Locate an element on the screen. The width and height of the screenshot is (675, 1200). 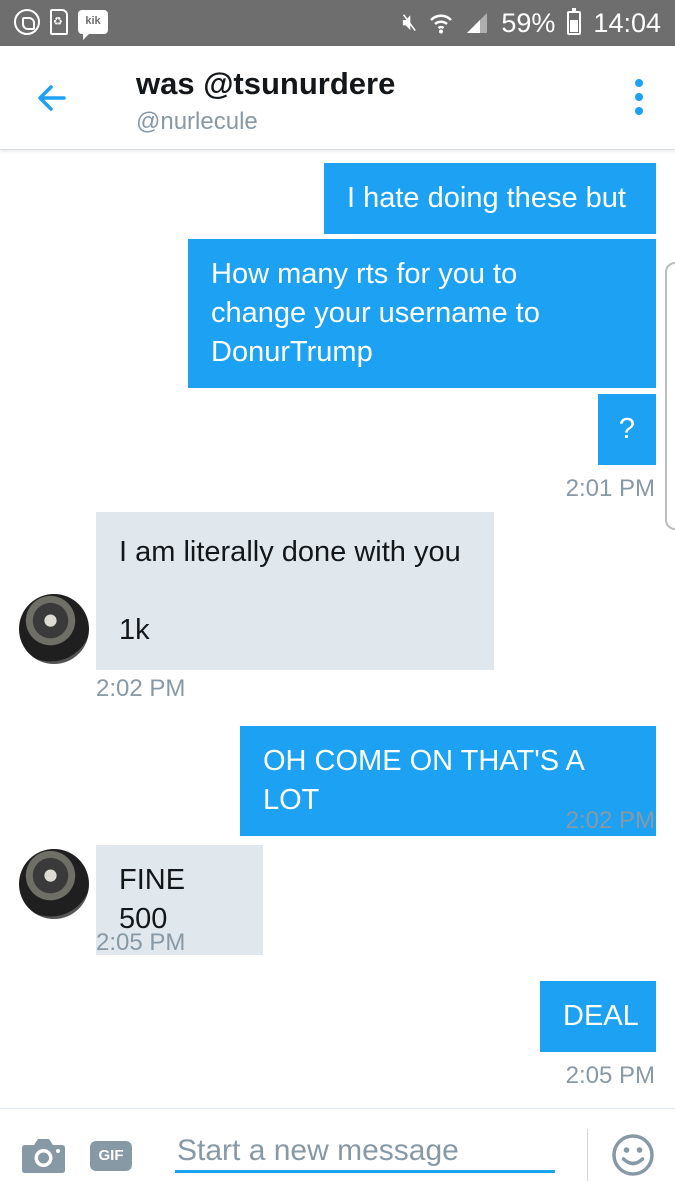
conversation-title: was @tsunurdere is located at coordinates (266, 83).